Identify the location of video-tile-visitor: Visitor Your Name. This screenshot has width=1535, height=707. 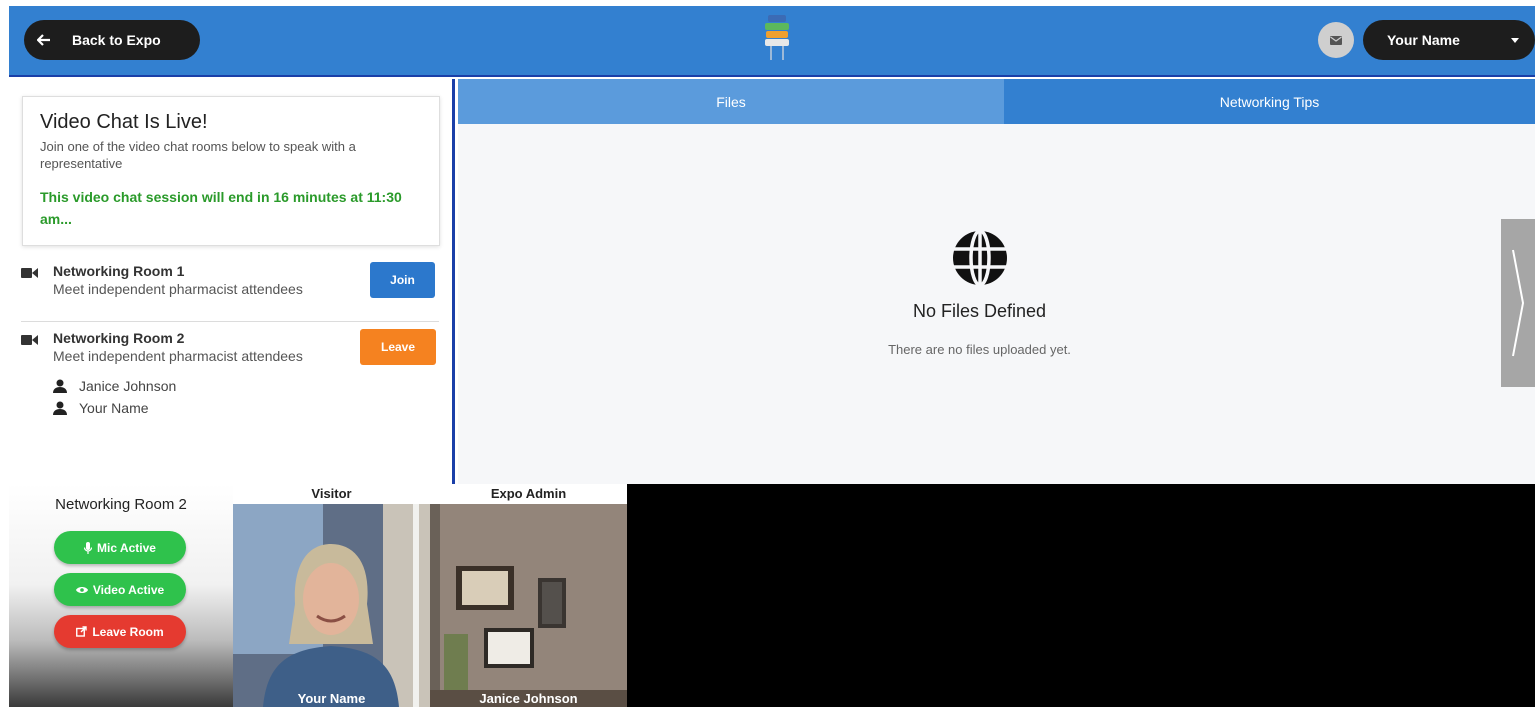
(331, 595).